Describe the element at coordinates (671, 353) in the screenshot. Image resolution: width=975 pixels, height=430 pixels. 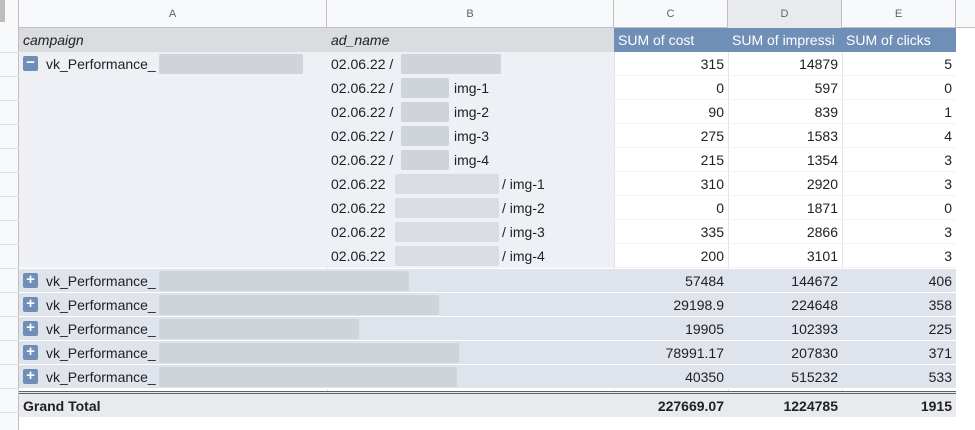
I see `cost-cell: 78991.17` at that location.